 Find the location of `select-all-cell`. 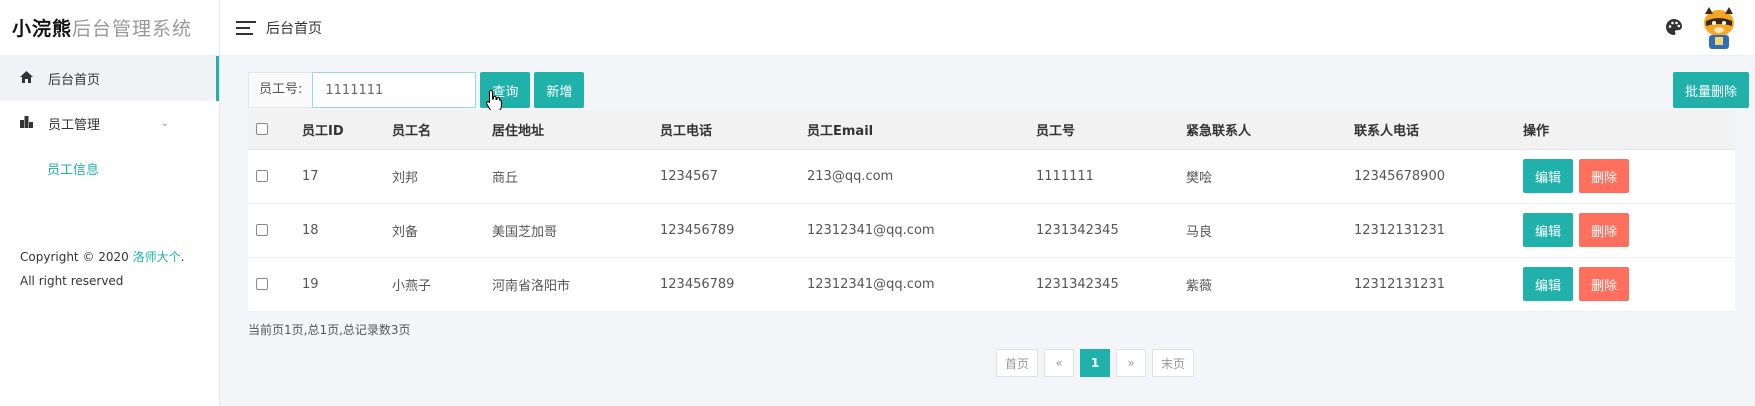

select-all-cell is located at coordinates (272, 130).